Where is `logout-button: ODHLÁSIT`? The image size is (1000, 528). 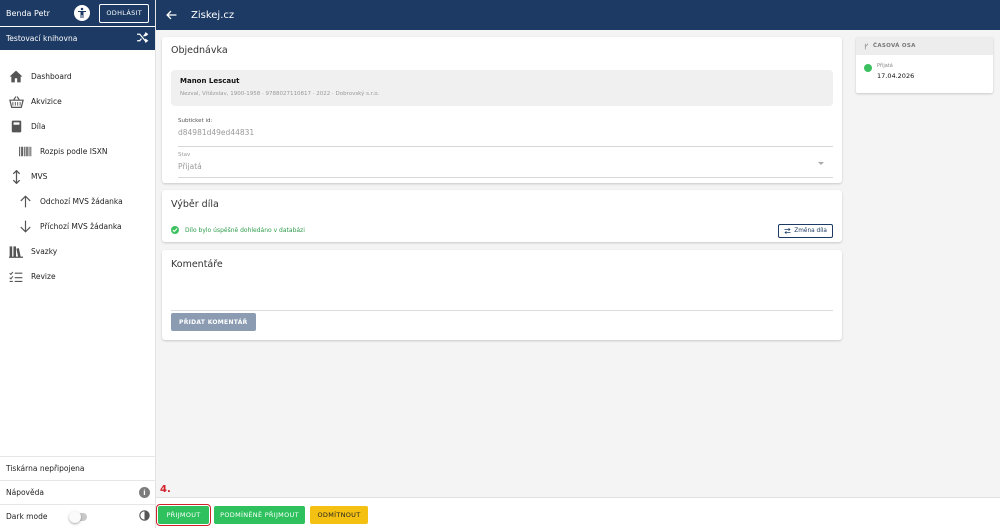 logout-button: ODHLÁSIT is located at coordinates (124, 13).